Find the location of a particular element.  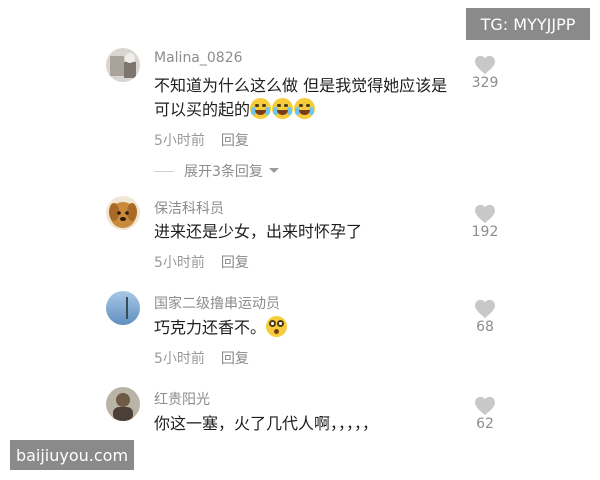

like-button: 62 is located at coordinates (485, 414).